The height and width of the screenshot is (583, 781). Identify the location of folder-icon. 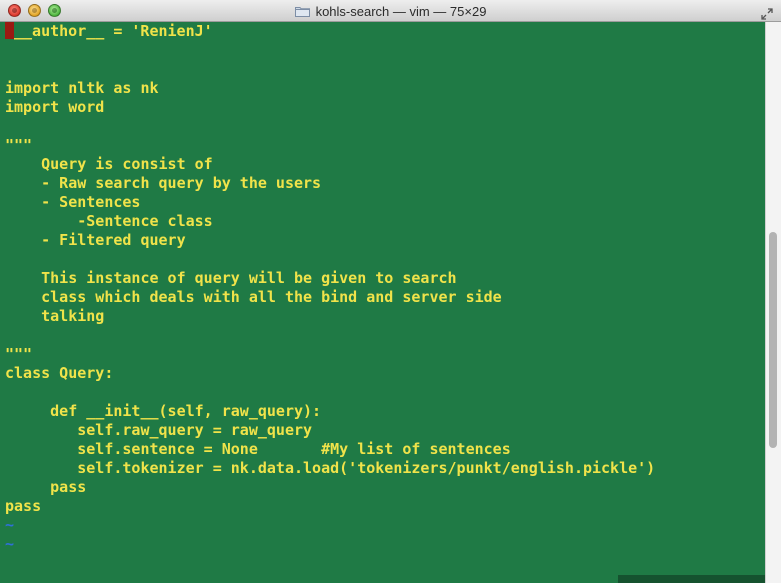
(302, 11).